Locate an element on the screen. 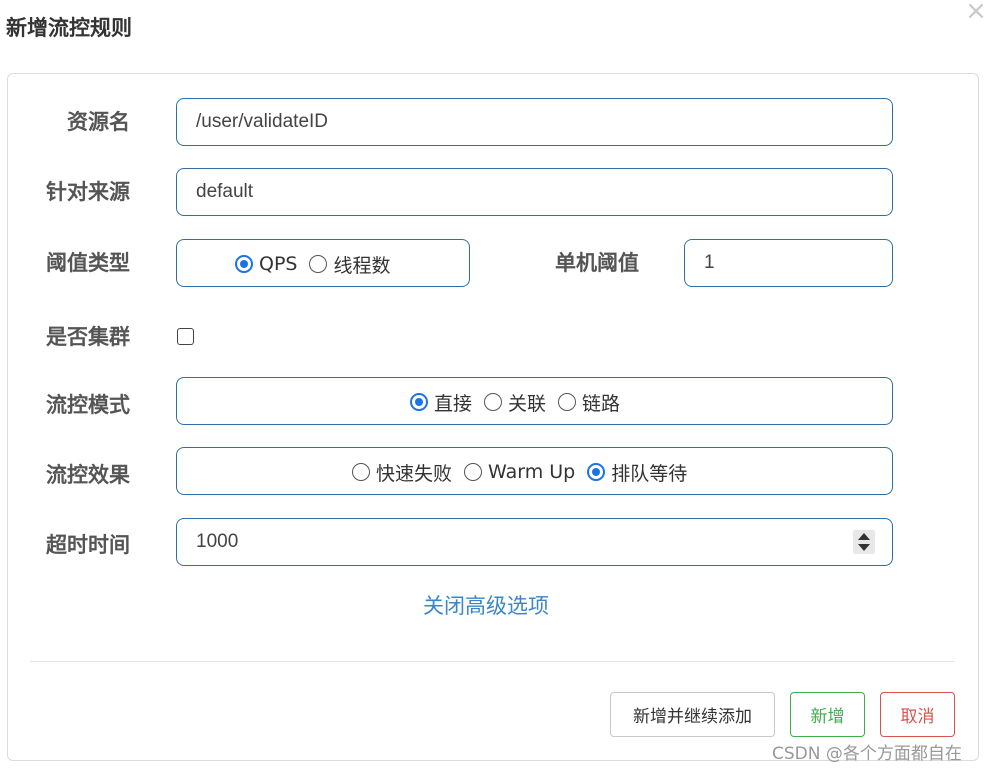 The image size is (998, 769). number-spinner is located at coordinates (864, 542).